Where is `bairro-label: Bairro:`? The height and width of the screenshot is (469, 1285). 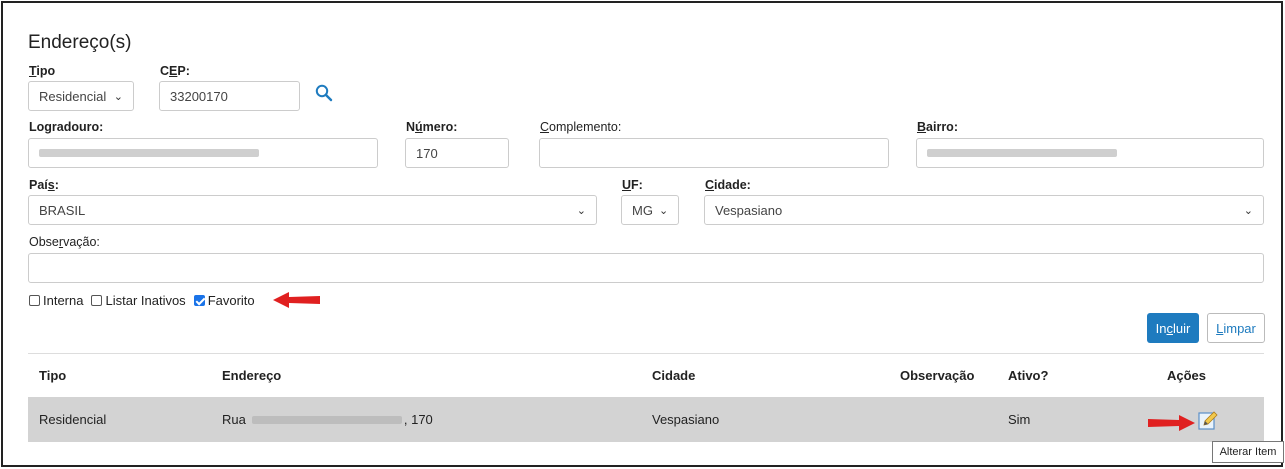
bairro-label: Bairro: is located at coordinates (937, 127).